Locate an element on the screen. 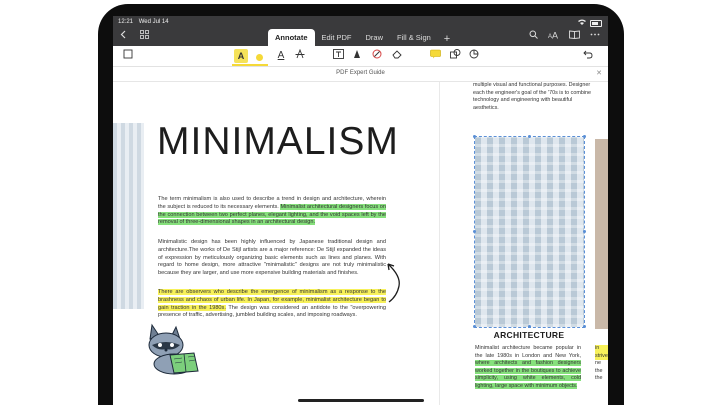 This screenshot has width=720, height=405. edge-line: in is located at coordinates (601, 349).